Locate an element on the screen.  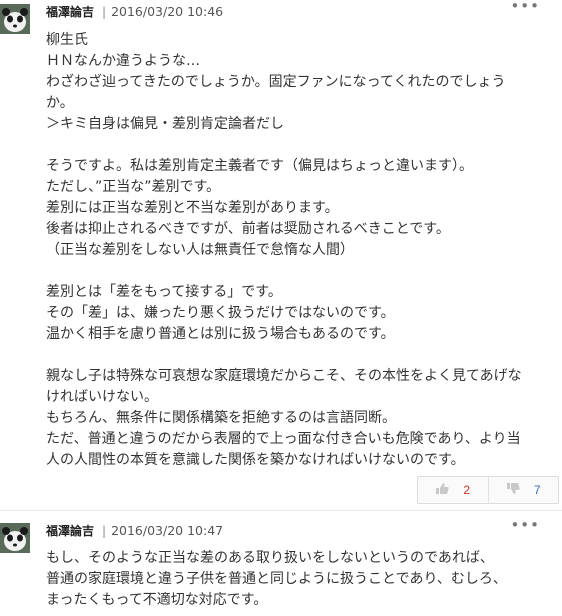
comment-timestamp: 2016/03/20 10:46 is located at coordinates (167, 11).